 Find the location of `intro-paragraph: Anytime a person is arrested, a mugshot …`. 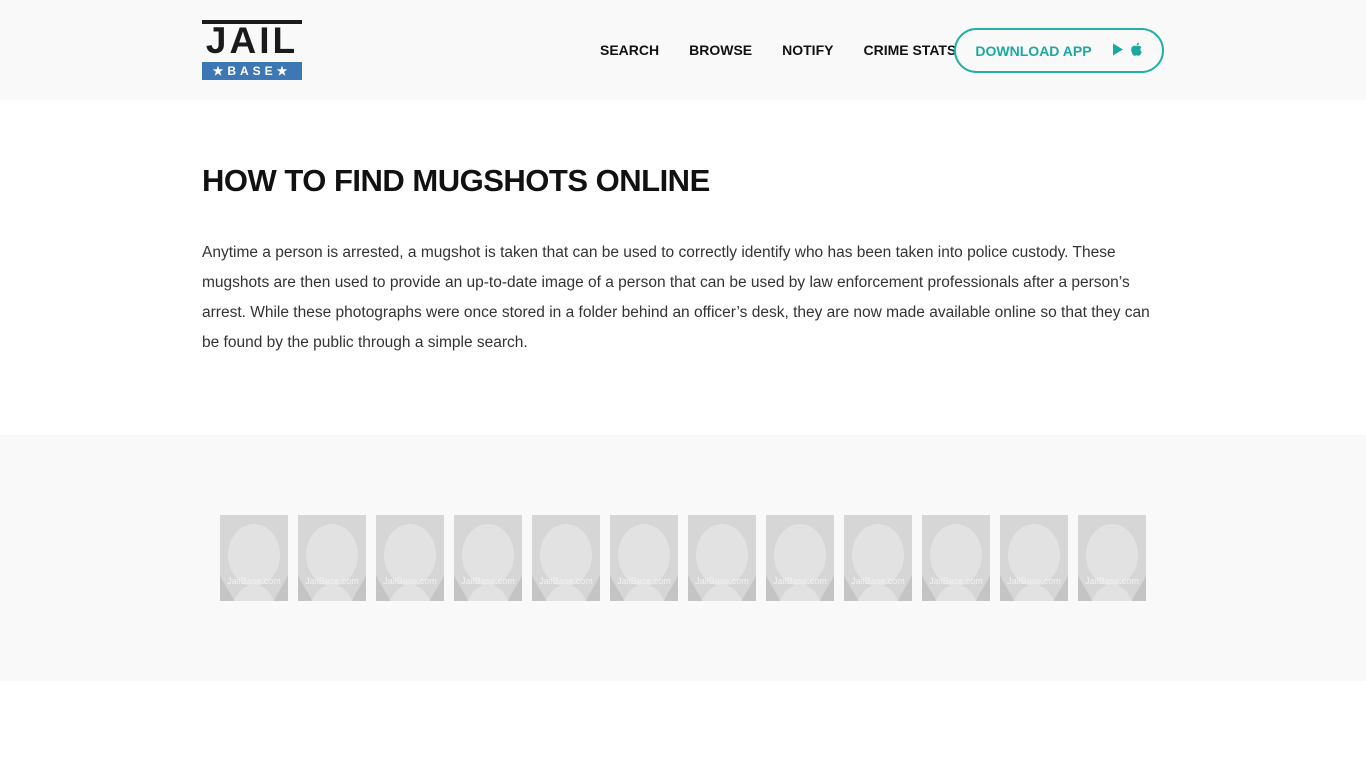

intro-paragraph: Anytime a person is arrested, a mugshot … is located at coordinates (676, 297).